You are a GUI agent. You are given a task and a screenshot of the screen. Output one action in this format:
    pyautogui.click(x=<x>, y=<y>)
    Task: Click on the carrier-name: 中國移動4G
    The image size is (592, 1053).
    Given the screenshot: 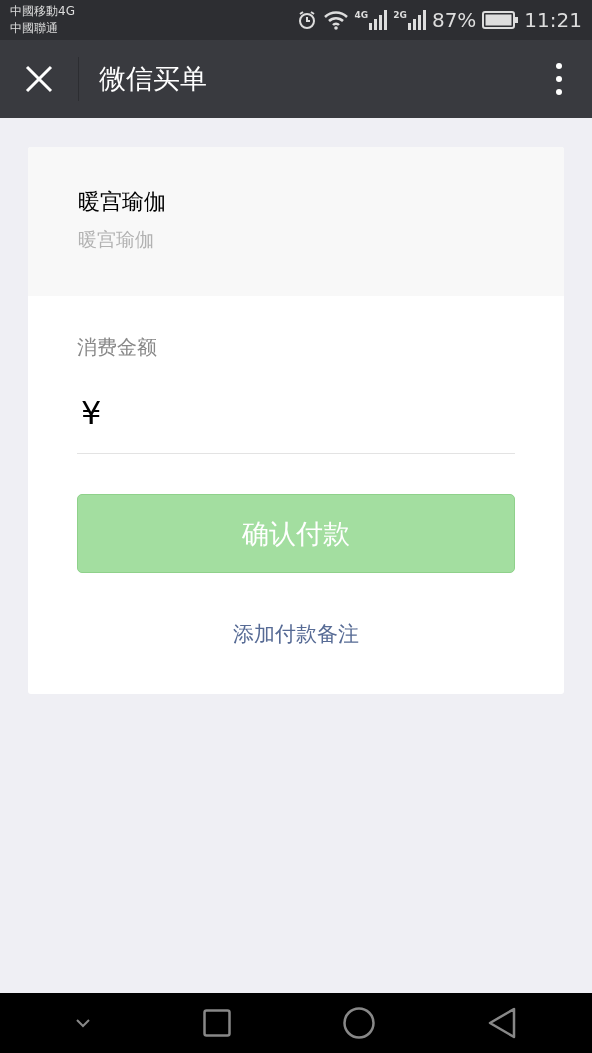 What is the action you would take?
    pyautogui.click(x=42, y=11)
    